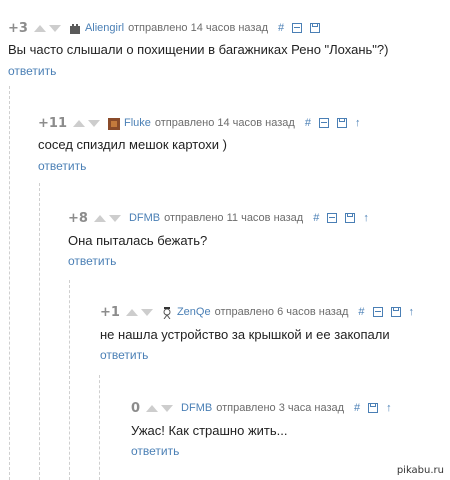 The width and height of the screenshot is (450, 480). I want to click on comment-meta: +1 ZenQe отправлено 6 часов назад # ↑, so click(257, 312).